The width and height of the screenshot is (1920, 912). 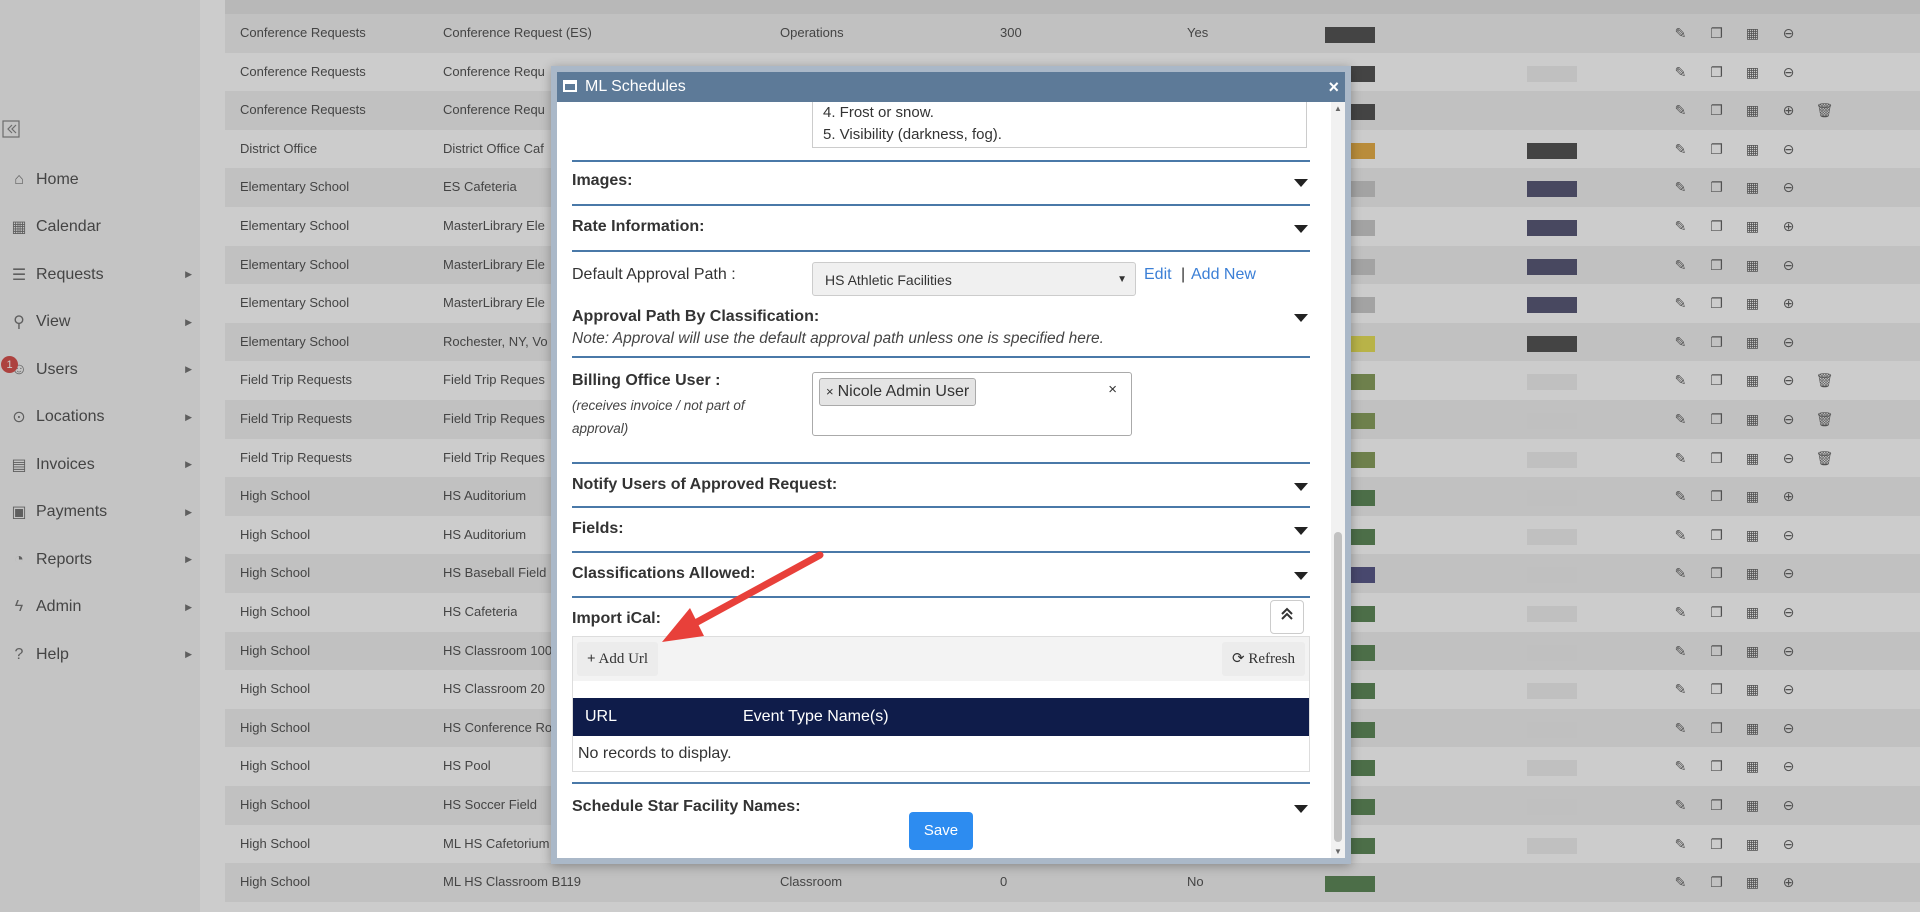 What do you see at coordinates (654, 274) in the screenshot?
I see `default-approval-label: Default Approval Path :` at bounding box center [654, 274].